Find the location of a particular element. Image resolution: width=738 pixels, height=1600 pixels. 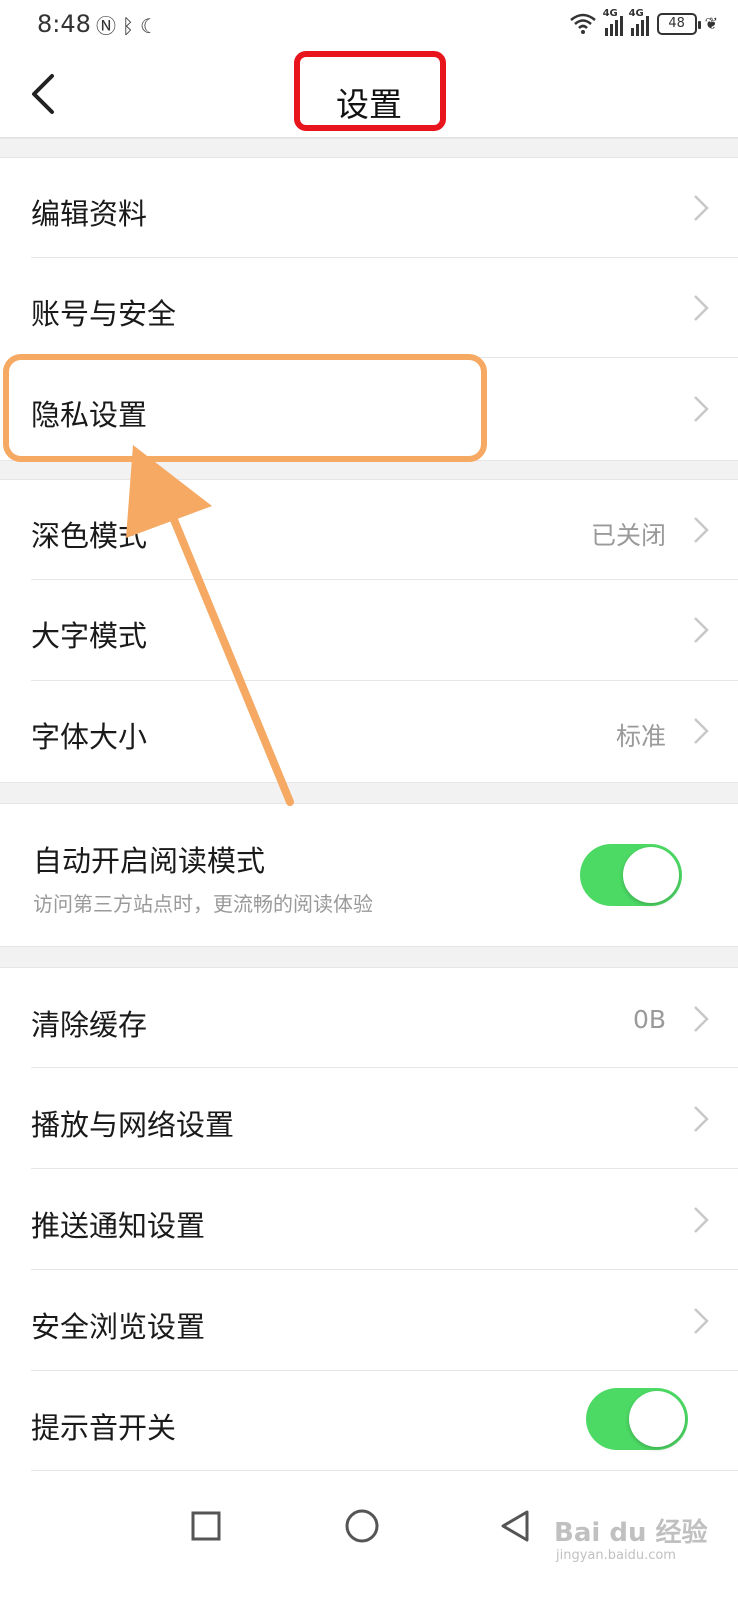

item-label: 账号与安全 is located at coordinates (104, 314).